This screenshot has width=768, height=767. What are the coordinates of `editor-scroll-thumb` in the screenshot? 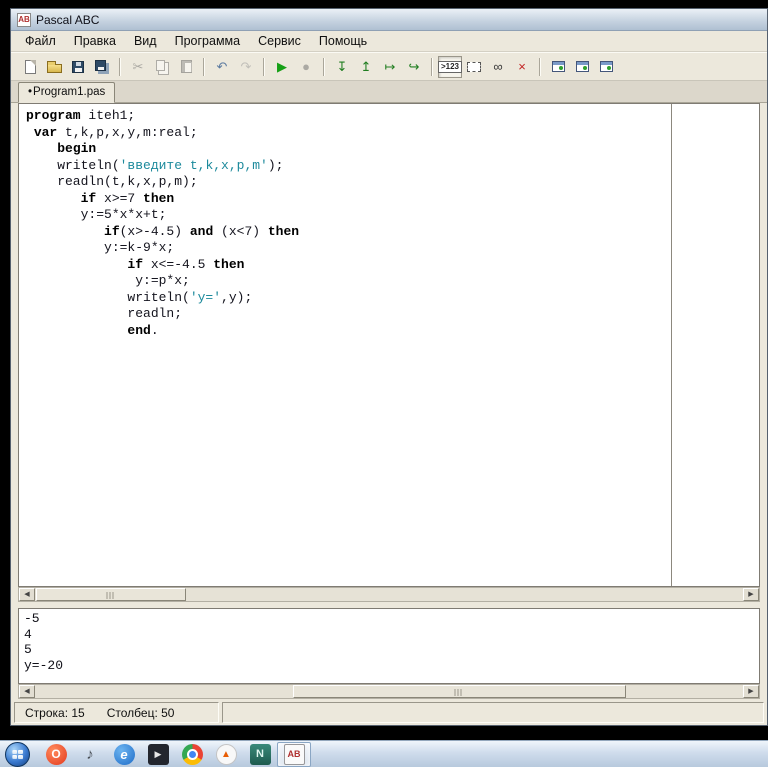 It's located at (111, 594).